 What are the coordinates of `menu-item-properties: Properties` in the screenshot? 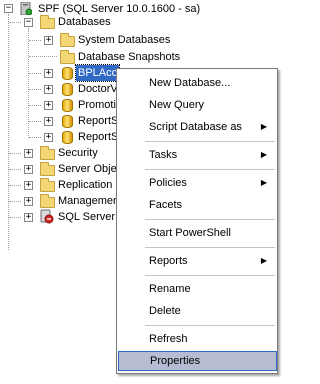 It's located at (197, 361).